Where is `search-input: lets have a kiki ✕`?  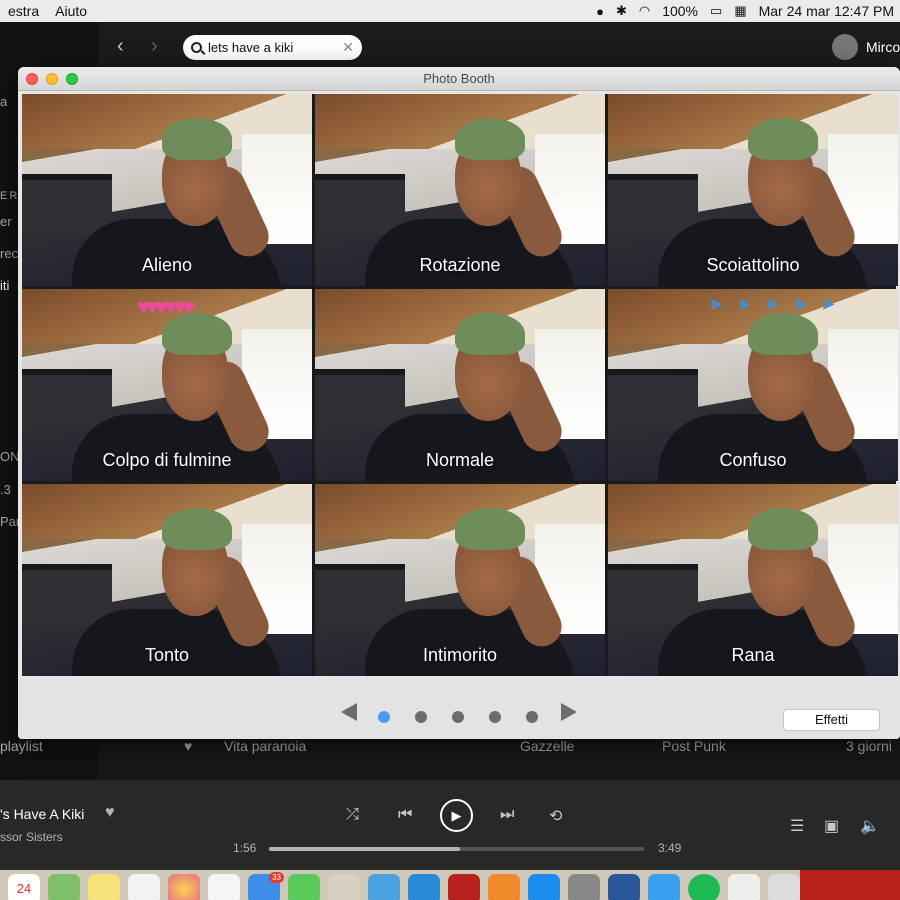 search-input: lets have a kiki ✕ is located at coordinates (272, 47).